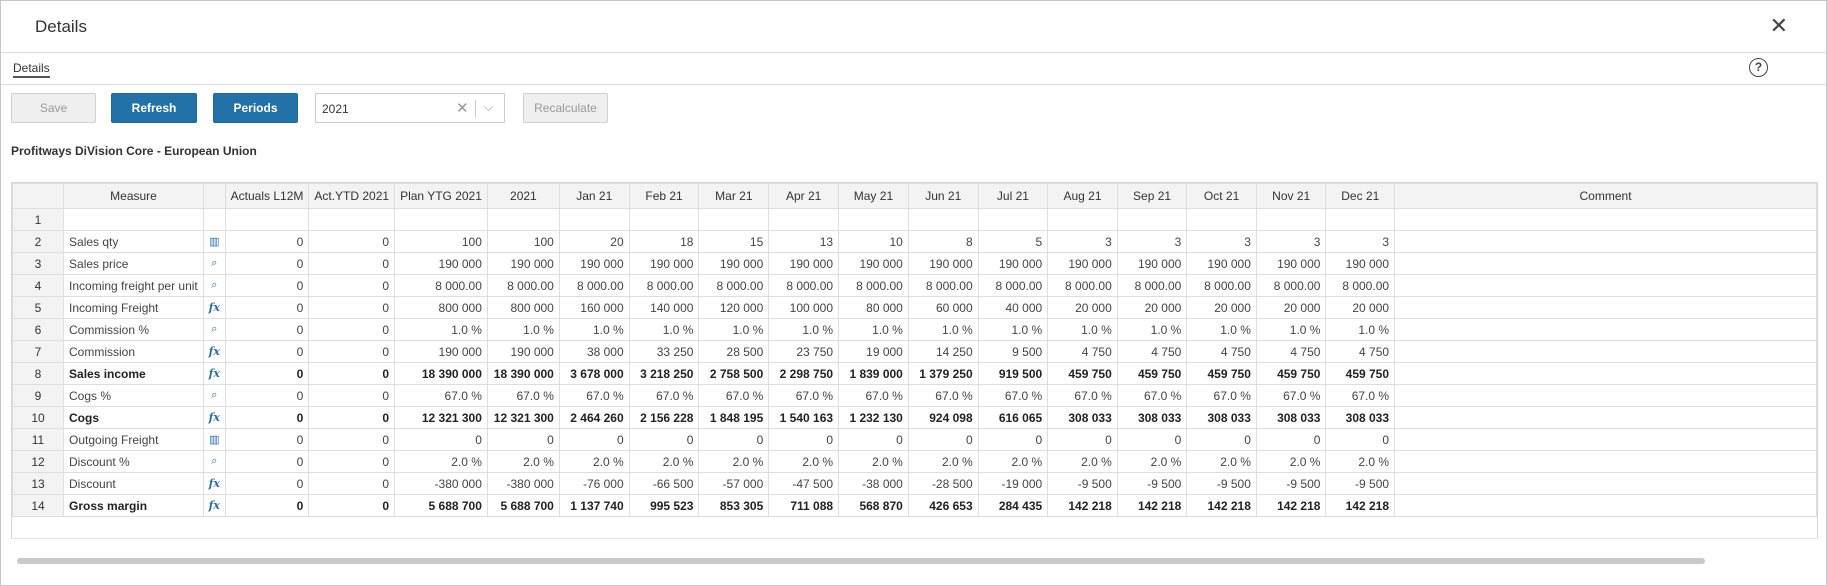 The width and height of the screenshot is (1827, 586). Describe the element at coordinates (664, 196) in the screenshot. I see `column-header: Feb 21` at that location.